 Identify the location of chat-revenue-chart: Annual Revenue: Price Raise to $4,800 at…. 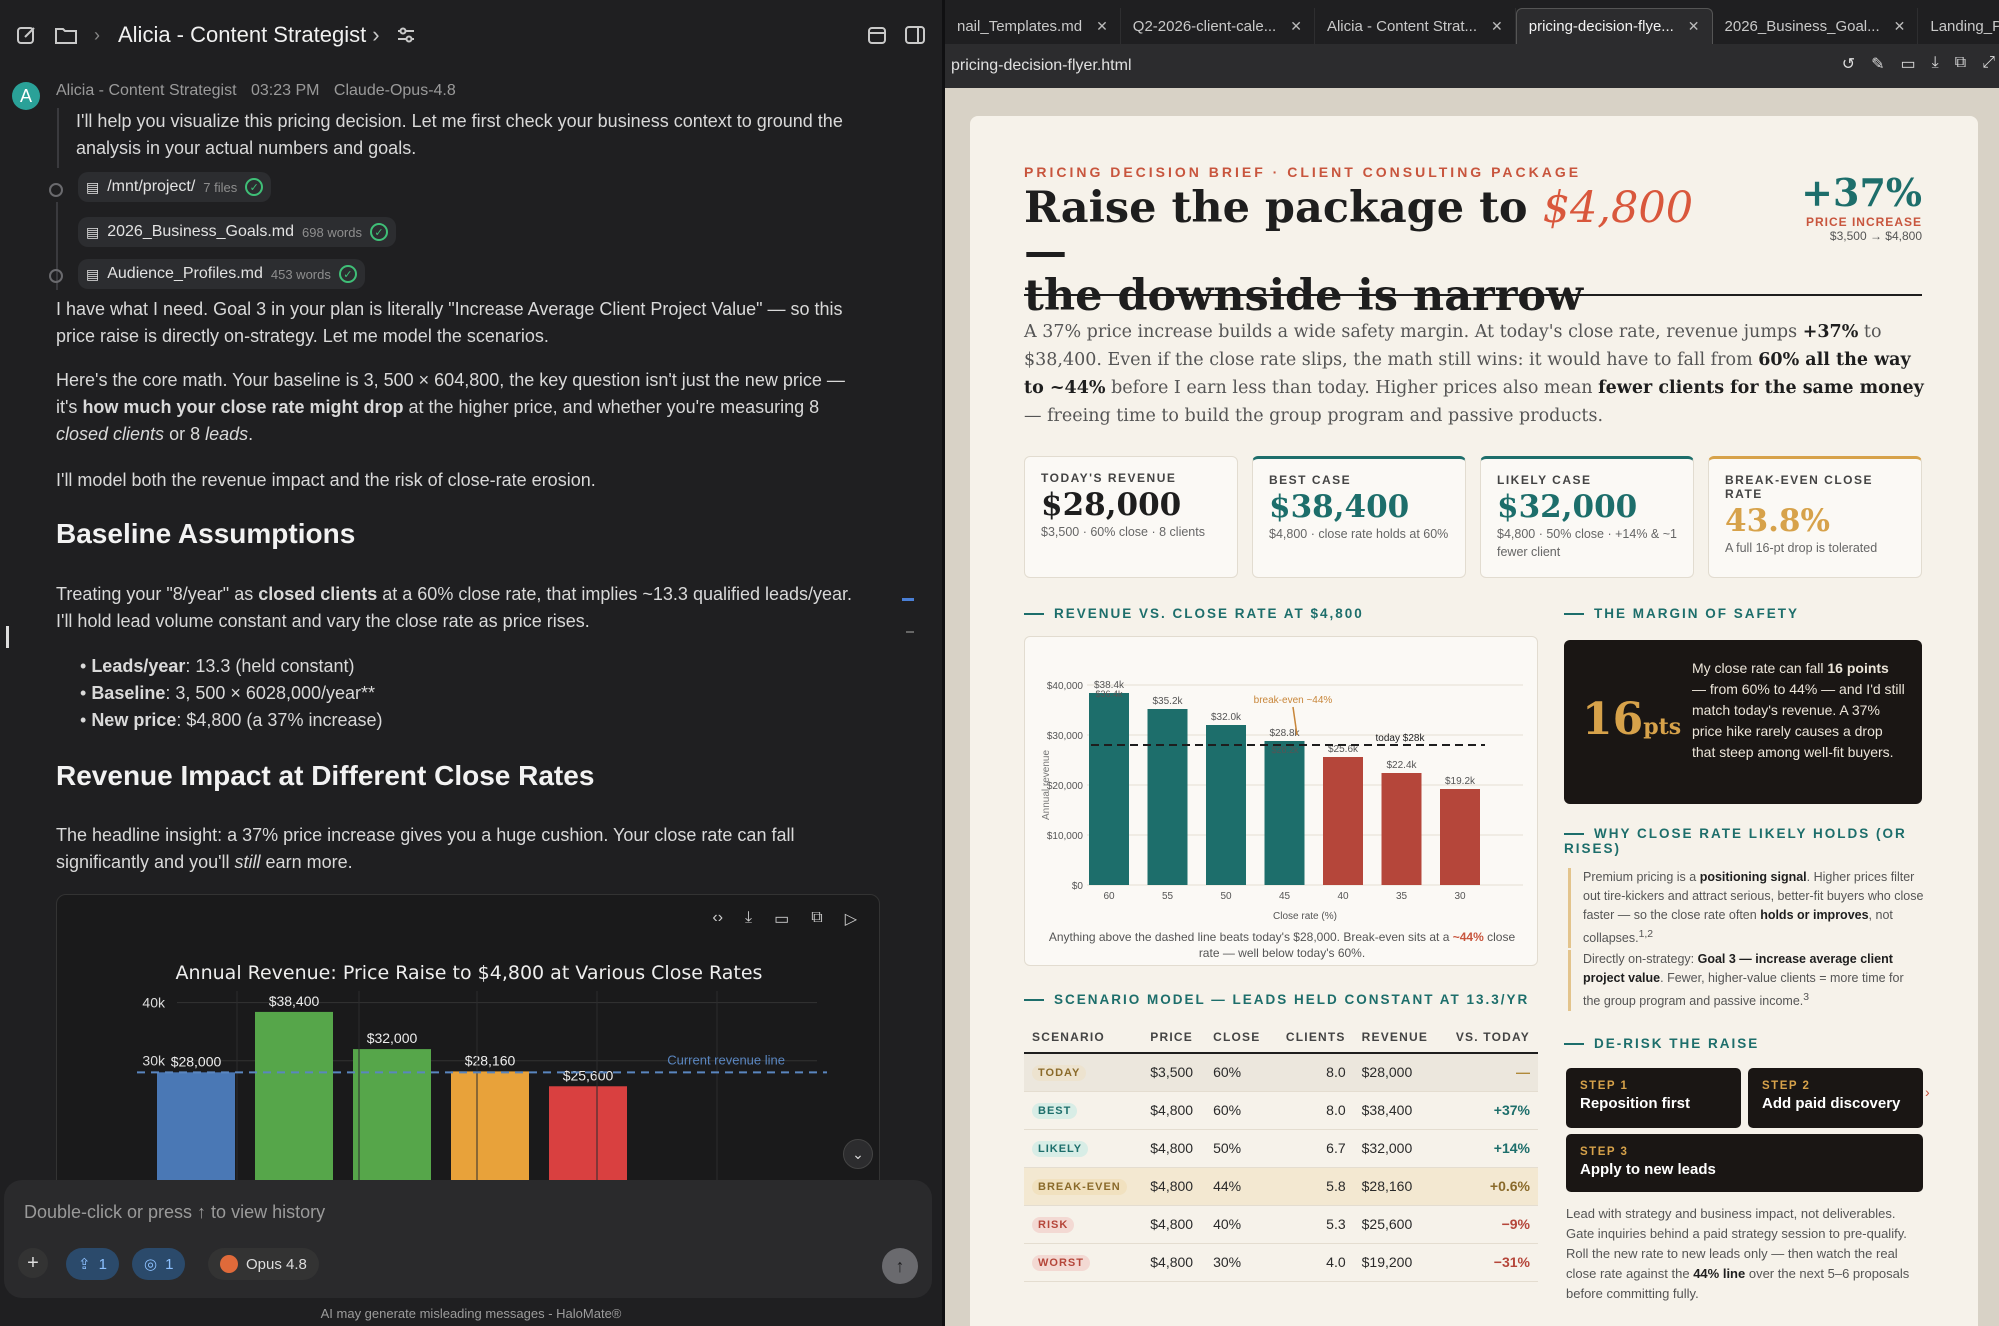
(482, 1077).